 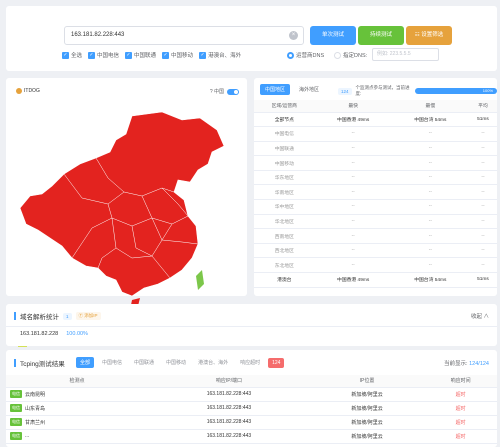 I want to click on filter-timeout: 响应超时, so click(x=250, y=362).